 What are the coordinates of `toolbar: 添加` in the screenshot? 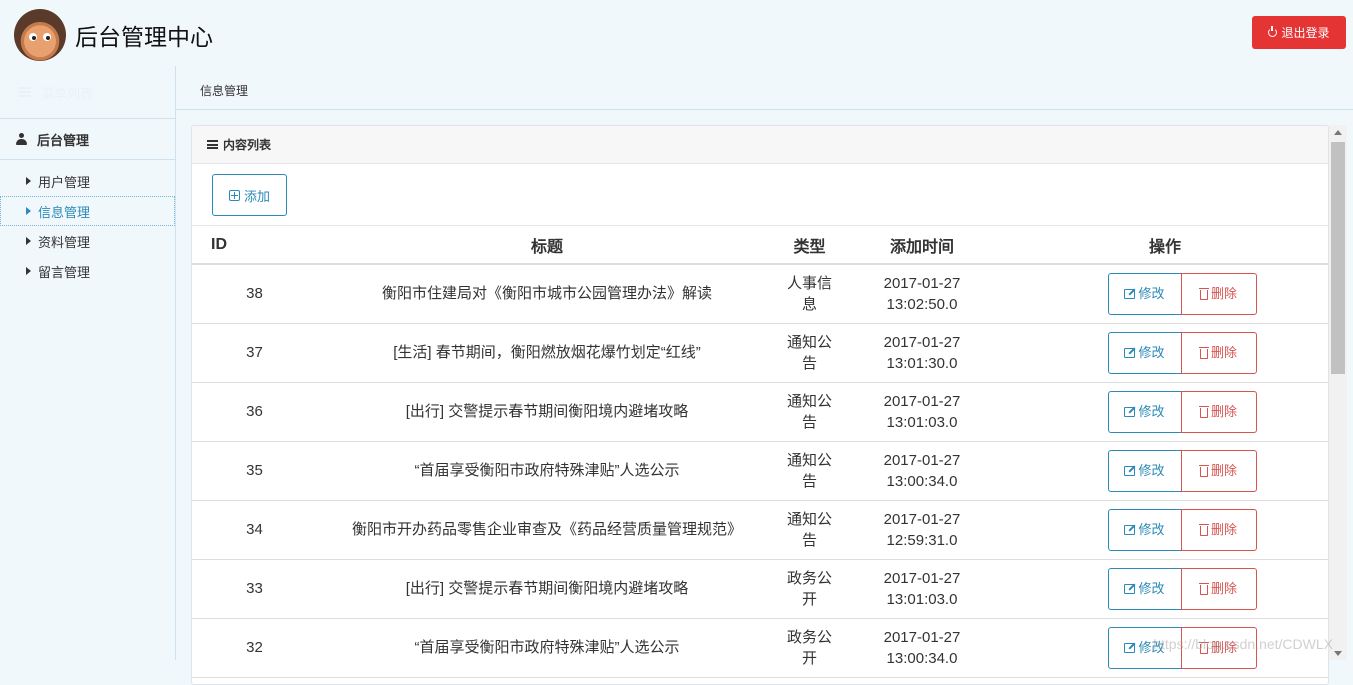 It's located at (760, 195).